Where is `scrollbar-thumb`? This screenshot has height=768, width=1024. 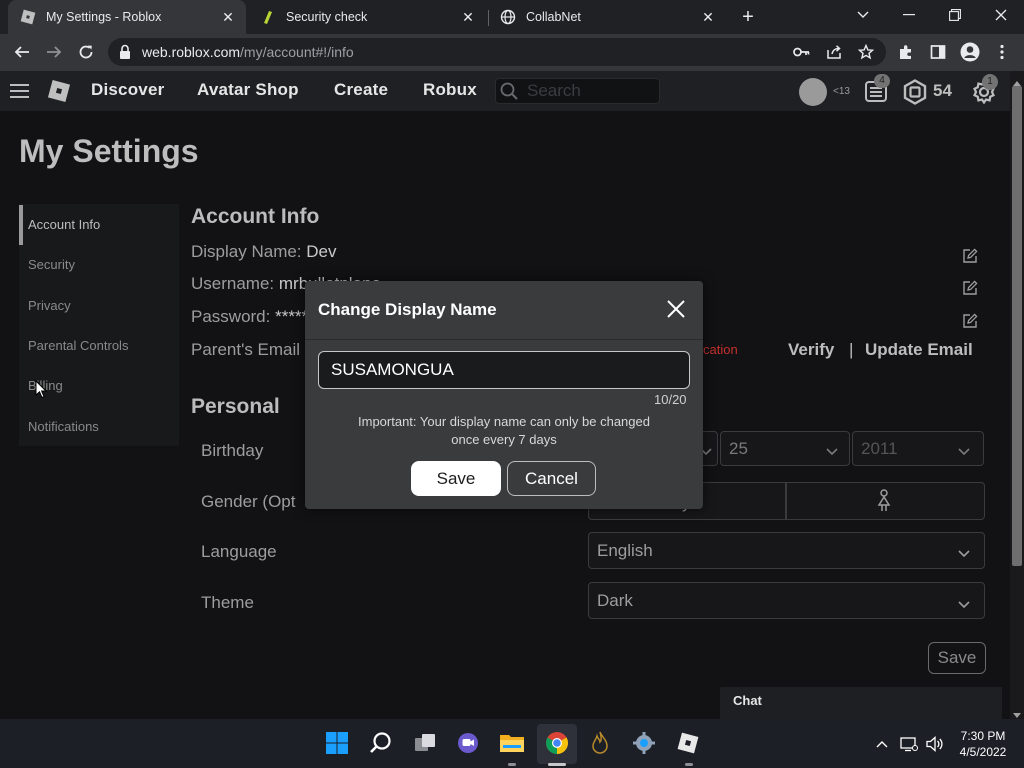 scrollbar-thumb is located at coordinates (1017, 326).